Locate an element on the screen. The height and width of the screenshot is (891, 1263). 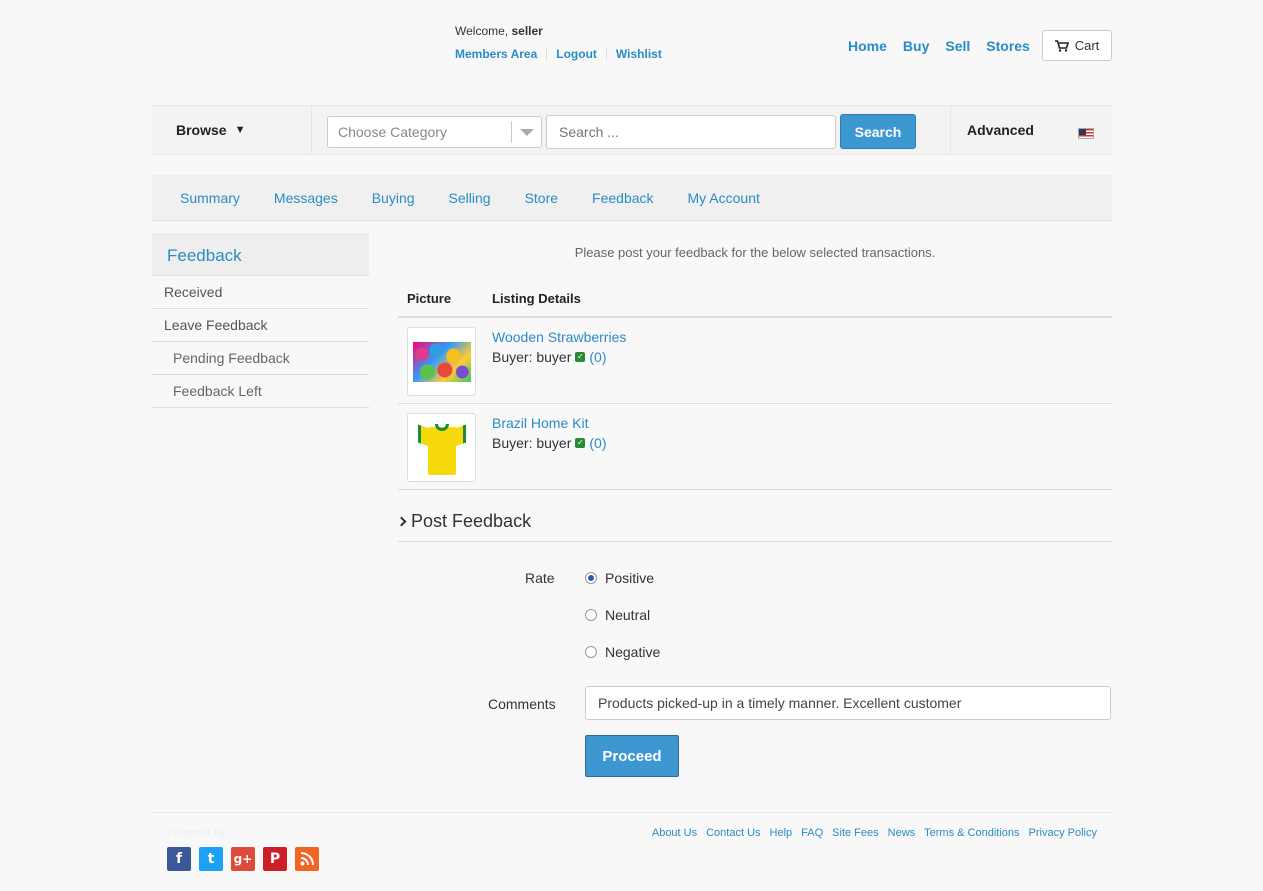
sidebar-item-feedback-left: Feedback Left is located at coordinates (260, 391).